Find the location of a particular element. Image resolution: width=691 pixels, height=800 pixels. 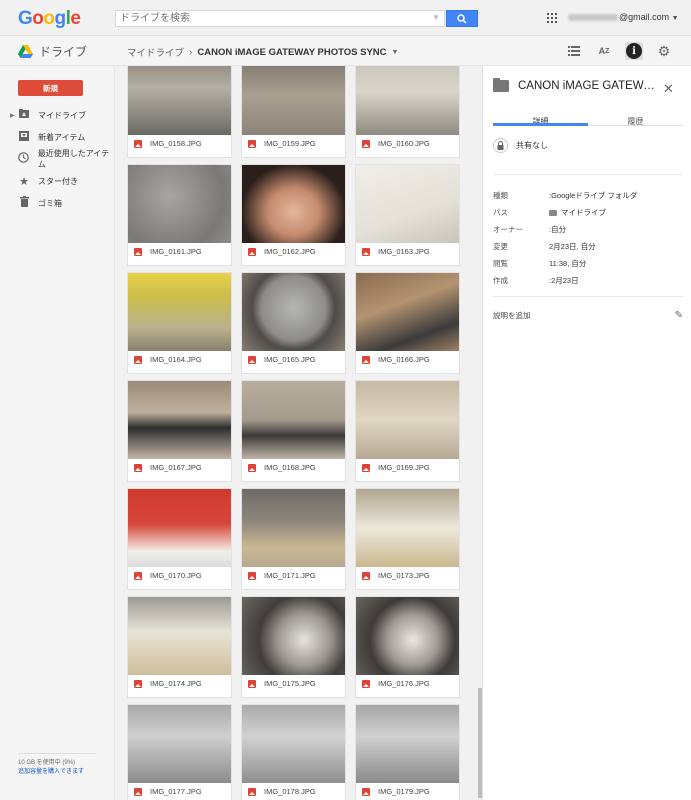

file-tile: IMG_0179.JPG is located at coordinates (407, 752).